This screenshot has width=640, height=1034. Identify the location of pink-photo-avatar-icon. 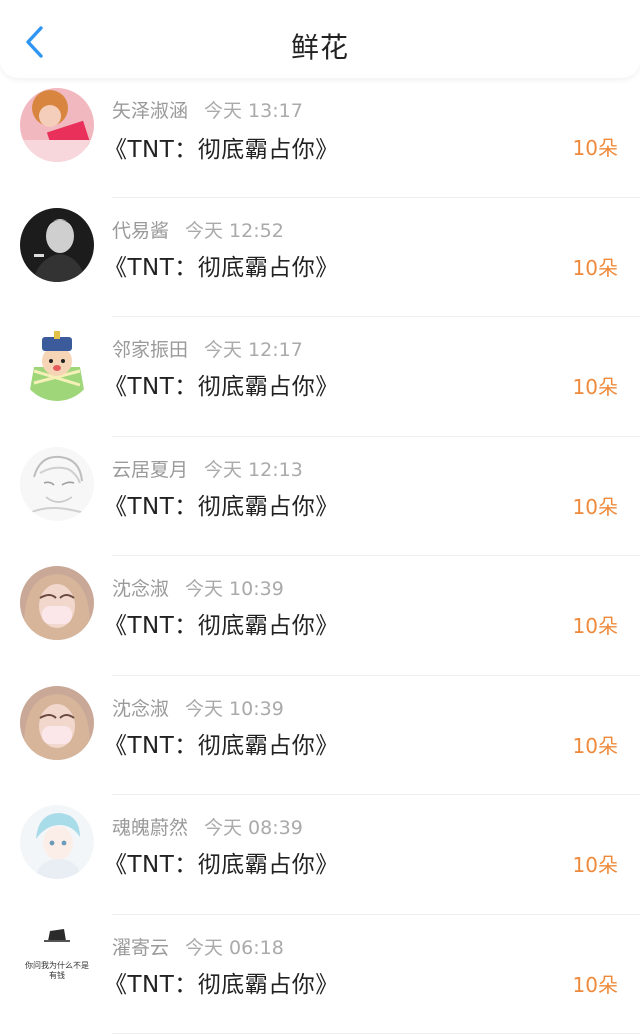
(57, 125).